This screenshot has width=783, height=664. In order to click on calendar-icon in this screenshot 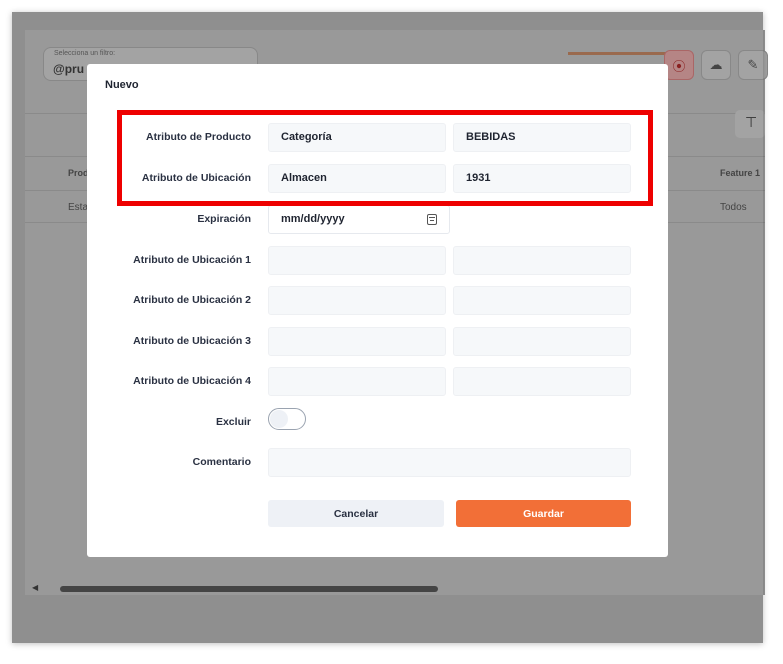, I will do `click(432, 219)`.